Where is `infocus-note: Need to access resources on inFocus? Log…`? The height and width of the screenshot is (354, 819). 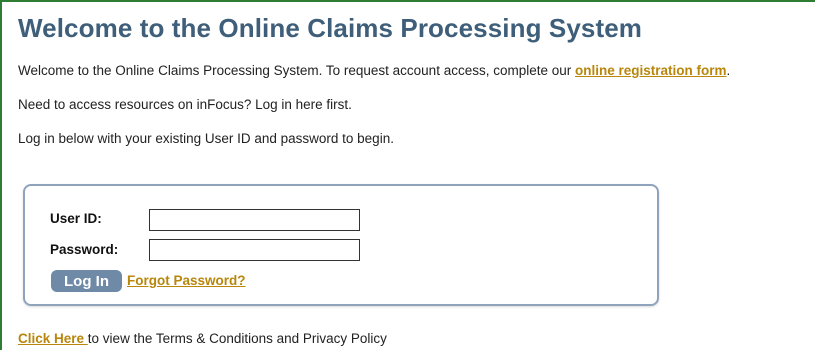
infocus-note: Need to access resources on inFocus? Log… is located at coordinates (185, 104).